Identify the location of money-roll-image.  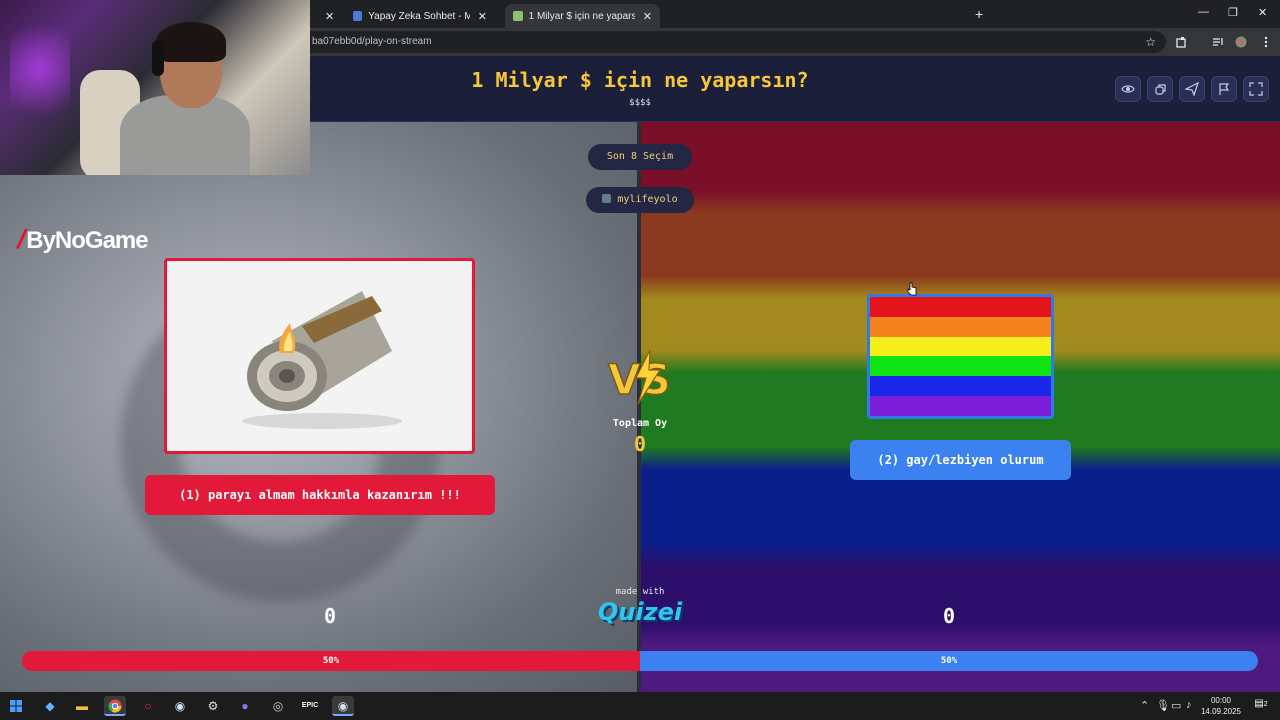
(322, 360).